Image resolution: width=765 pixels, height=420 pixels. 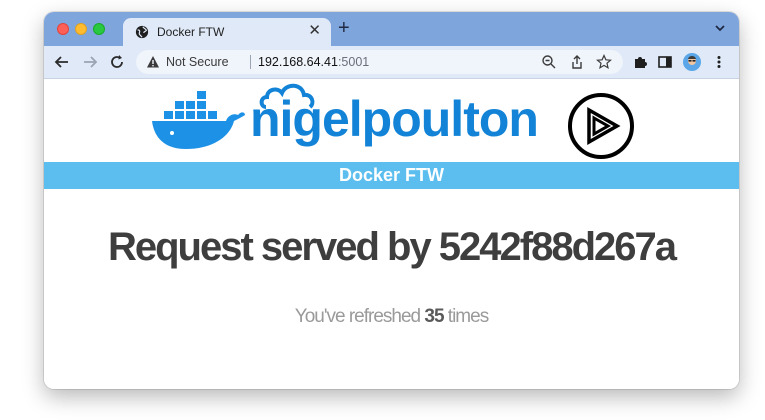 I want to click on zoom-window-button, so click(x=99, y=29).